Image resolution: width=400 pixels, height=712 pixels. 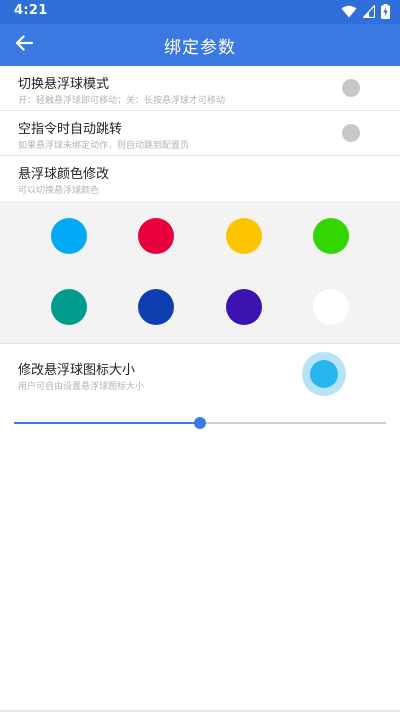 I want to click on cell-signal-icon, so click(x=369, y=11).